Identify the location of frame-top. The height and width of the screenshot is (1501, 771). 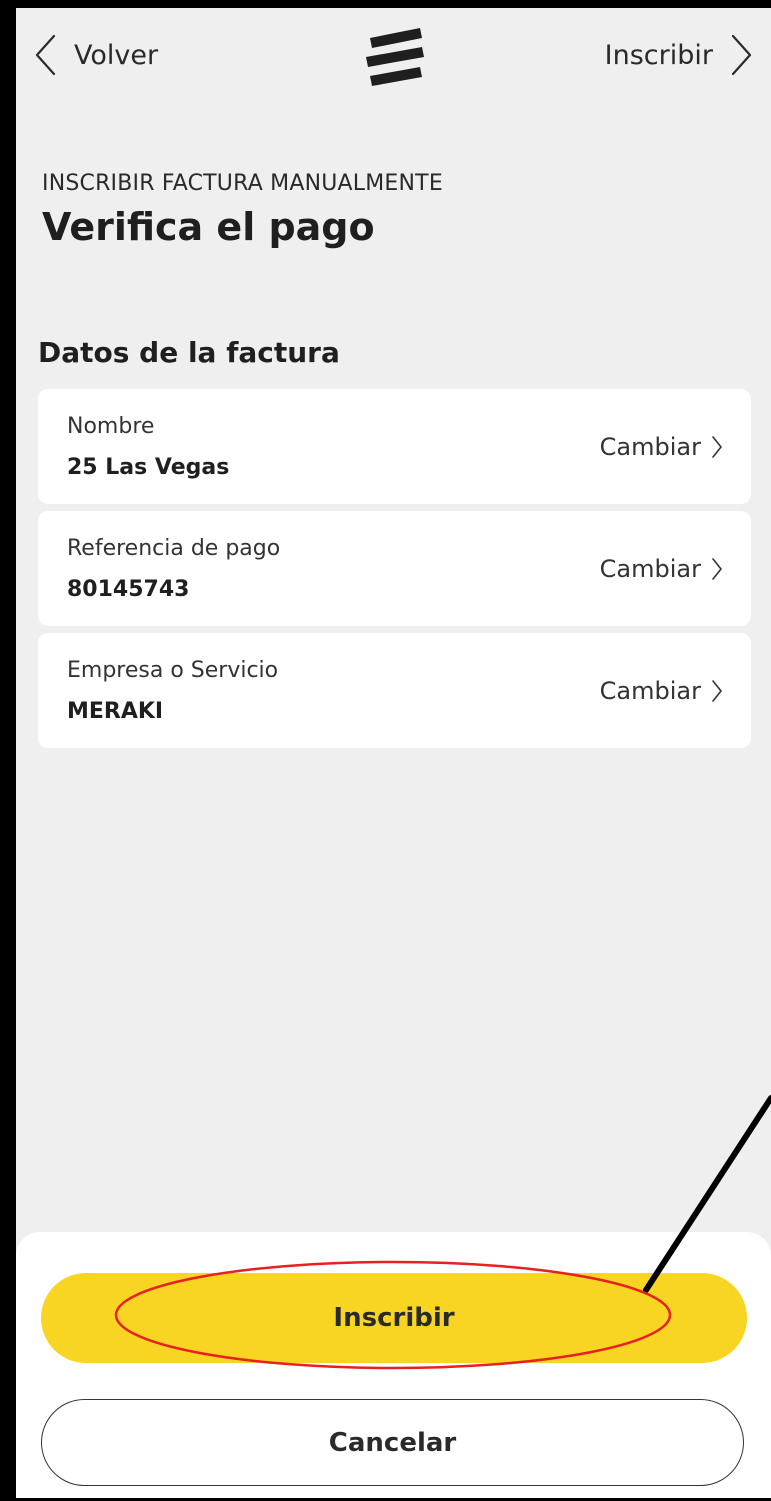
(385, 4).